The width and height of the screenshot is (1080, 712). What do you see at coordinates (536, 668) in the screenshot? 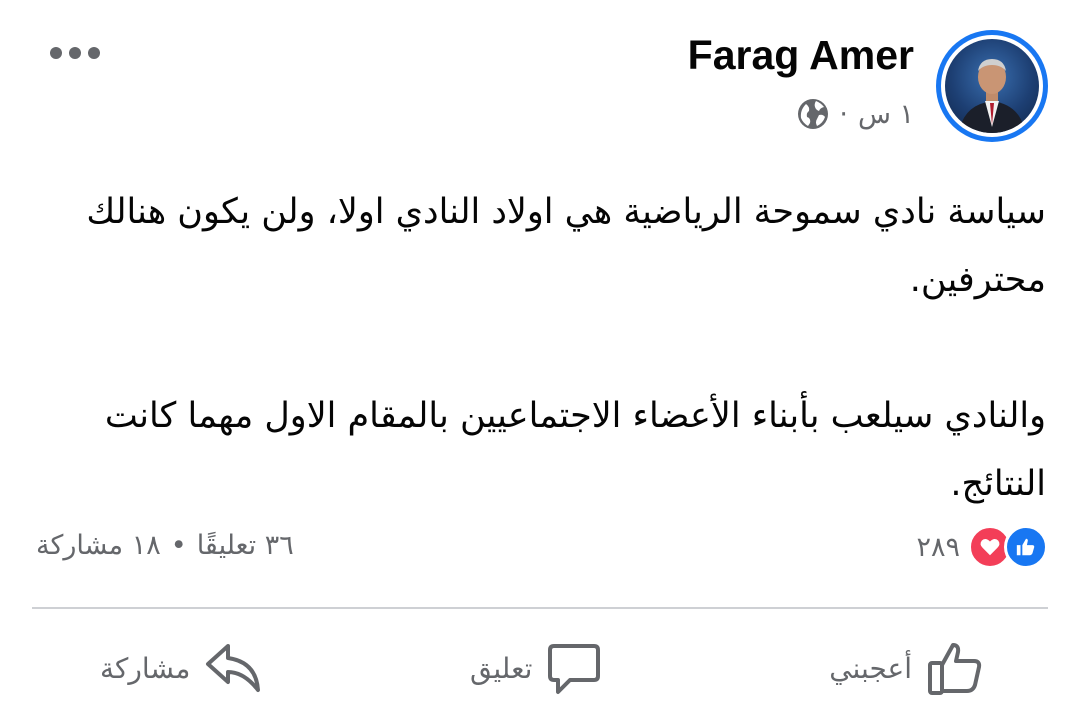
I see `comment-button: تعليق` at bounding box center [536, 668].